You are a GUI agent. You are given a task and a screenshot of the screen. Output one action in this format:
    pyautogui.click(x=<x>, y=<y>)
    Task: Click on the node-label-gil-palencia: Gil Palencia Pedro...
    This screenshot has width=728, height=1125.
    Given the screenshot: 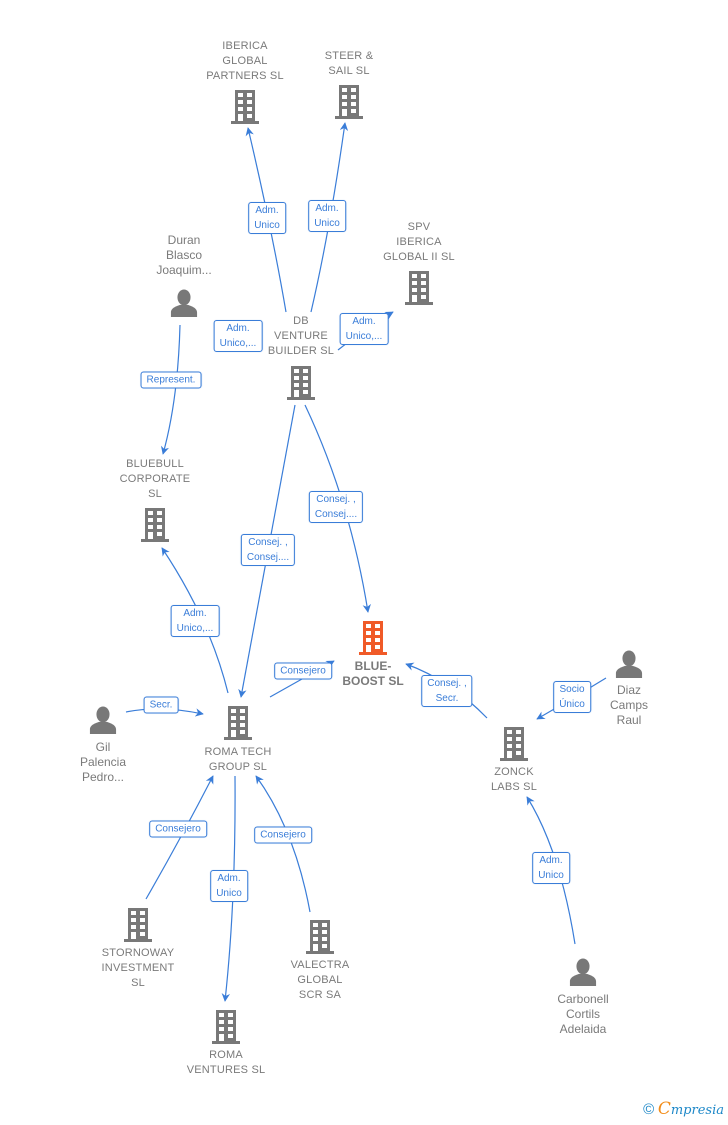 What is the action you would take?
    pyautogui.click(x=103, y=762)
    